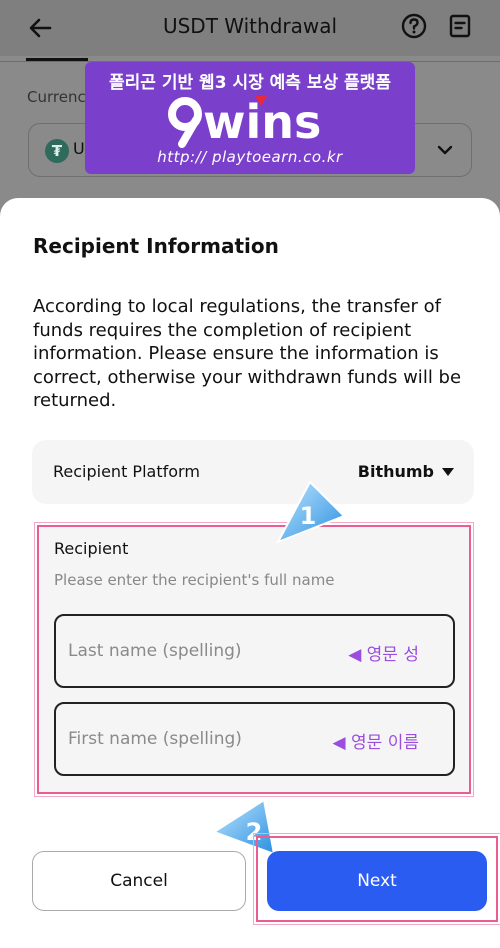 The width and height of the screenshot is (500, 948). I want to click on first-name-field: ◀ 영문 이름, so click(254, 739).